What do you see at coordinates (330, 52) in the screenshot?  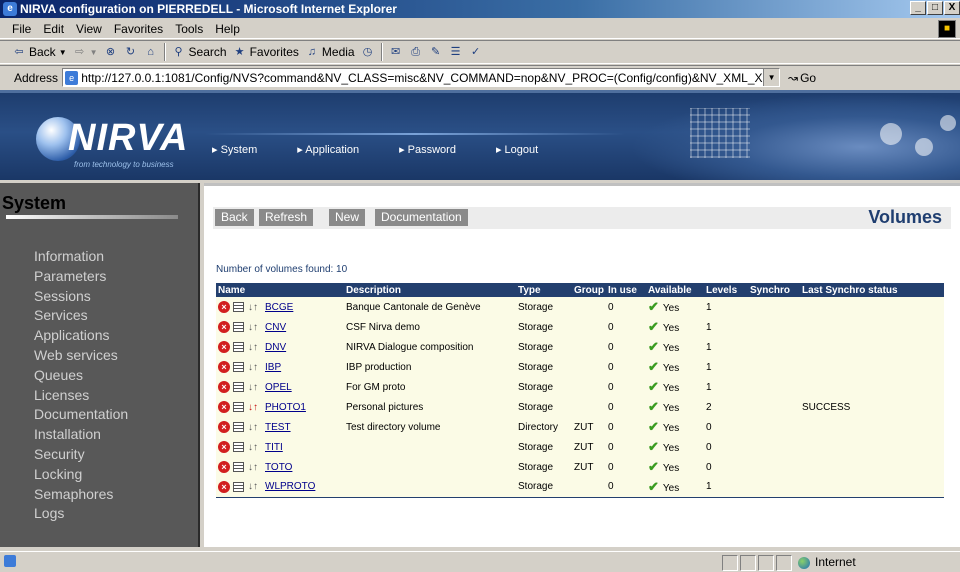 I see `media-button: ♫ Media` at bounding box center [330, 52].